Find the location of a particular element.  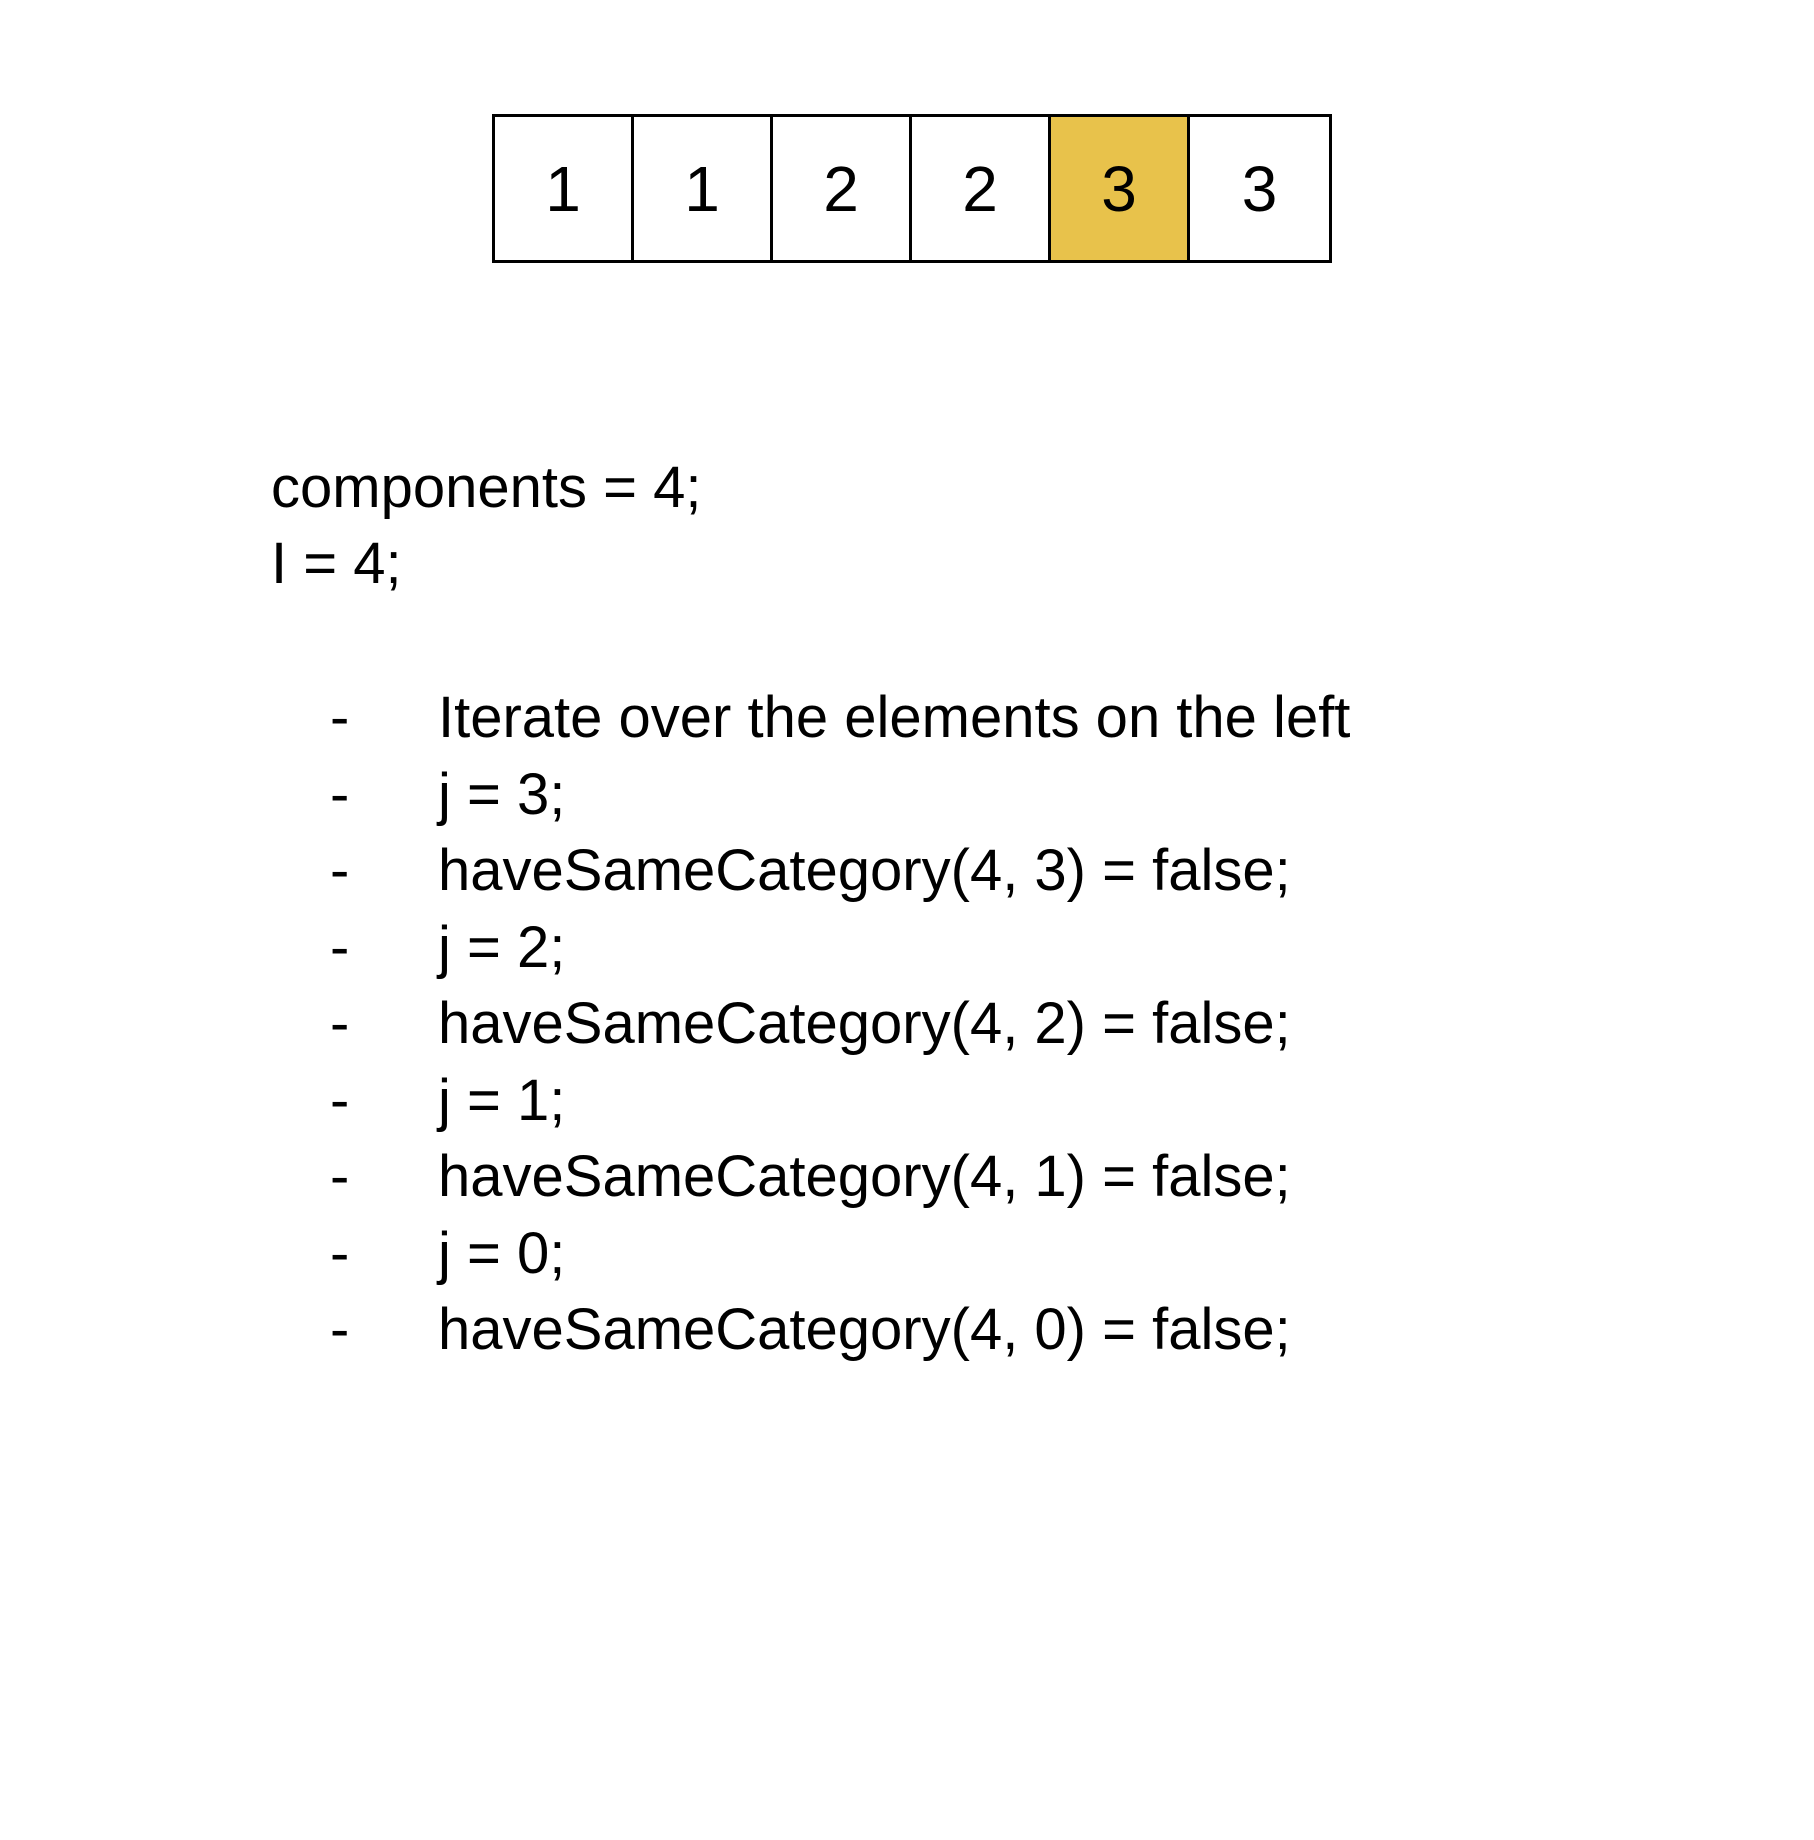

step-text: haveSameCategory(4, 3) = false; is located at coordinates (864, 870).